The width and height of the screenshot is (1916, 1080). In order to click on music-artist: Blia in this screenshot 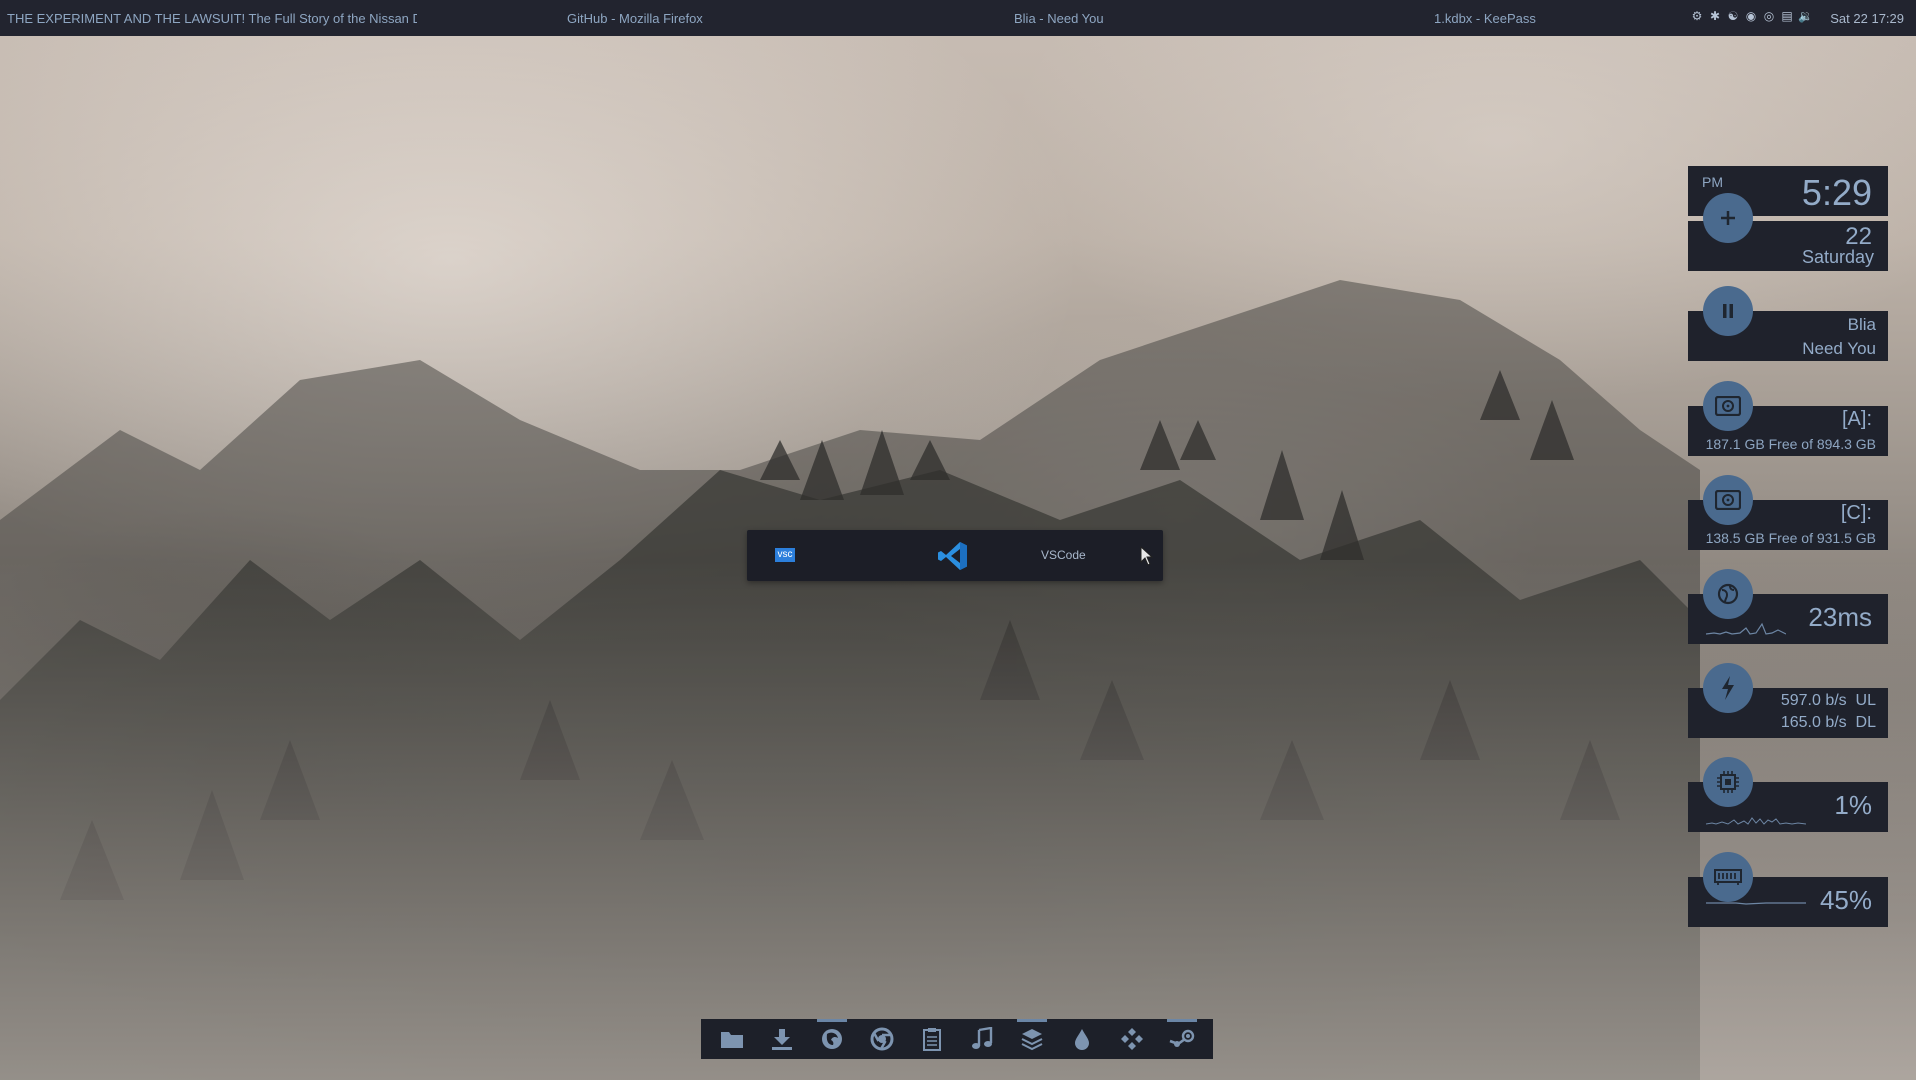, I will do `click(1861, 324)`.